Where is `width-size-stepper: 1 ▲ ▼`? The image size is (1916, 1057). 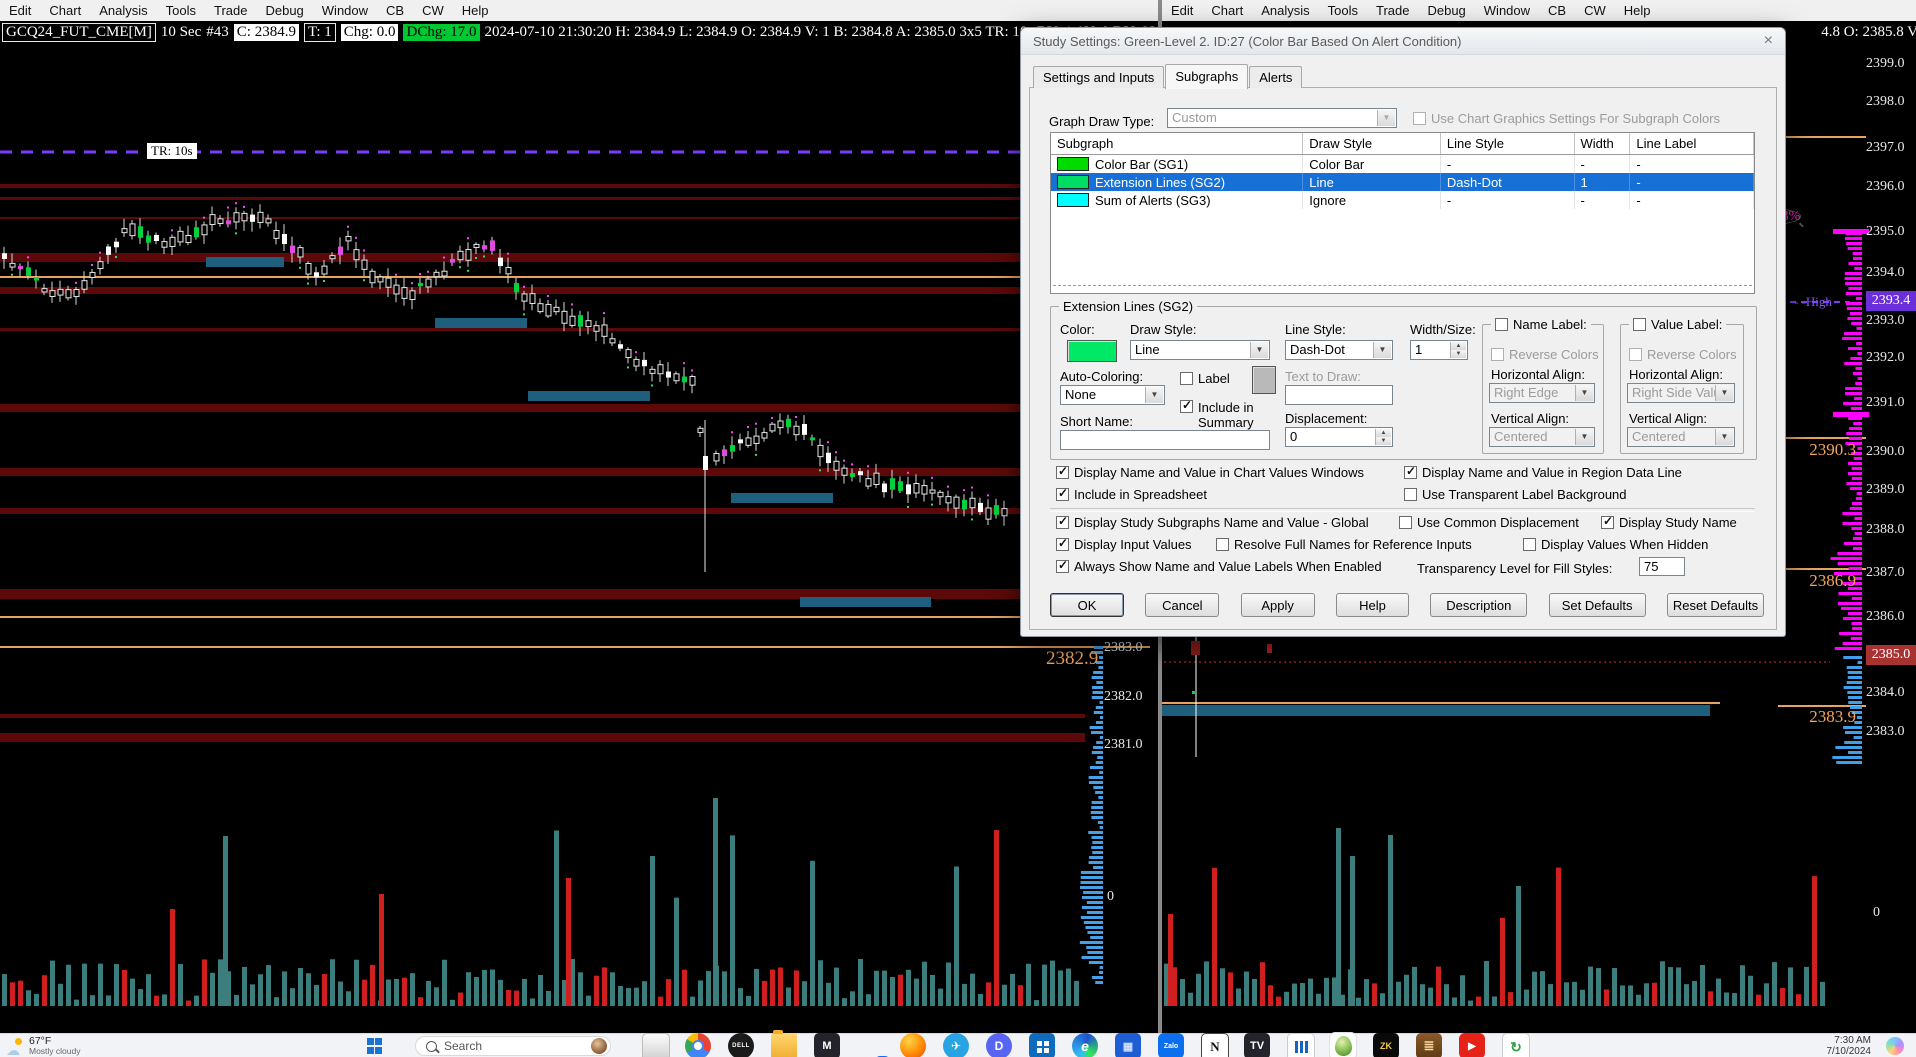 width-size-stepper: 1 ▲ ▼ is located at coordinates (1439, 350).